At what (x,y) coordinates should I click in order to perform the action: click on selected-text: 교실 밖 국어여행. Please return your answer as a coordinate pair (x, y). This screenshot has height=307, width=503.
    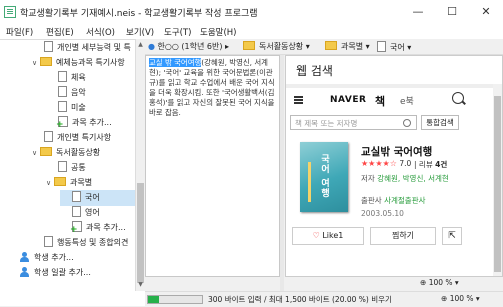
    Looking at the image, I should click on (175, 62).